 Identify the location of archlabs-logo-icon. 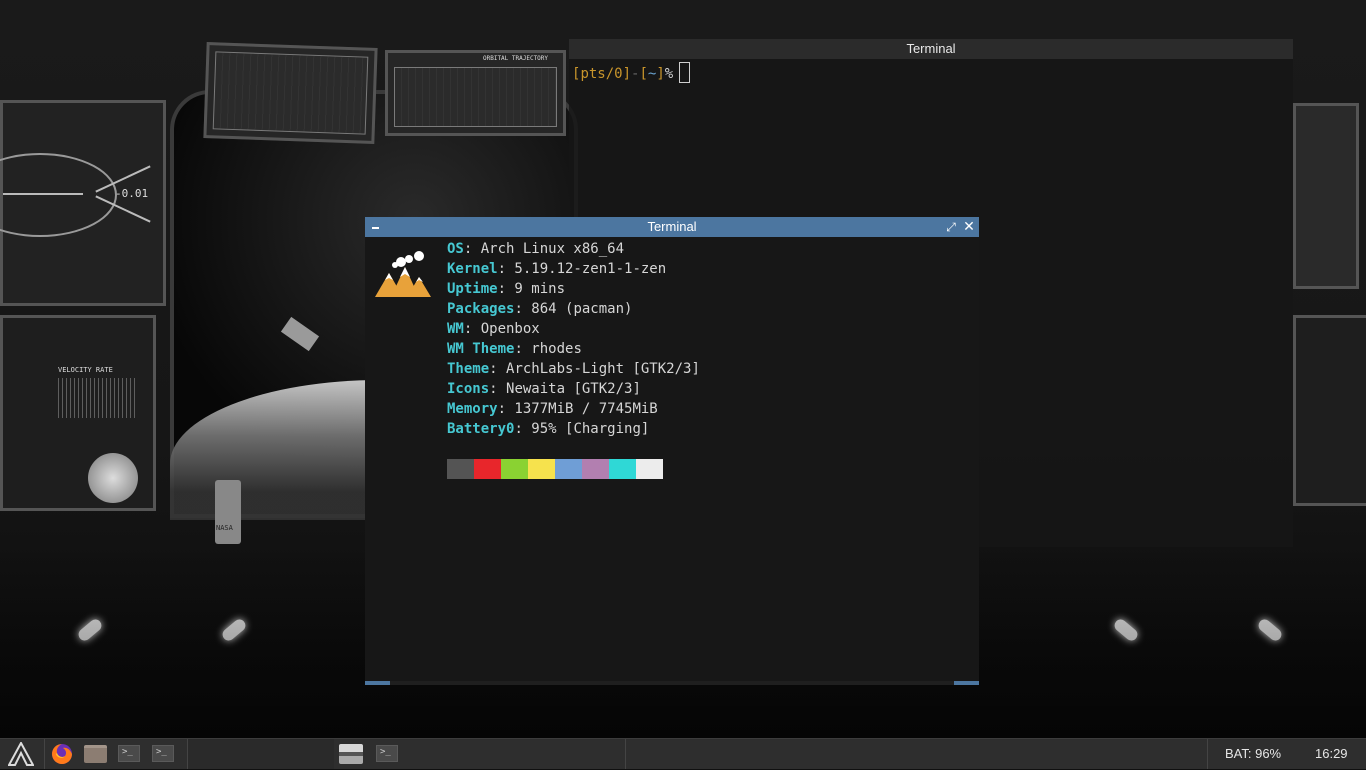
(21, 753).